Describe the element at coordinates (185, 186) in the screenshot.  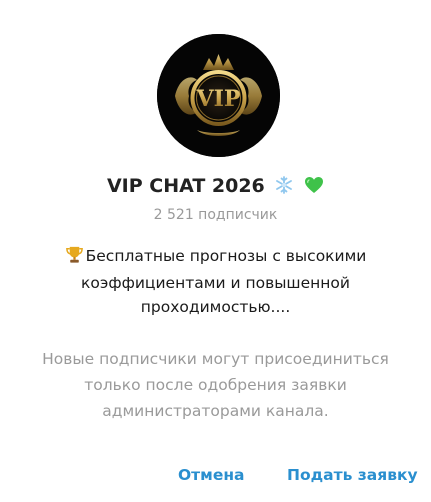
I see `channel-title: VIP CHAT 2026` at that location.